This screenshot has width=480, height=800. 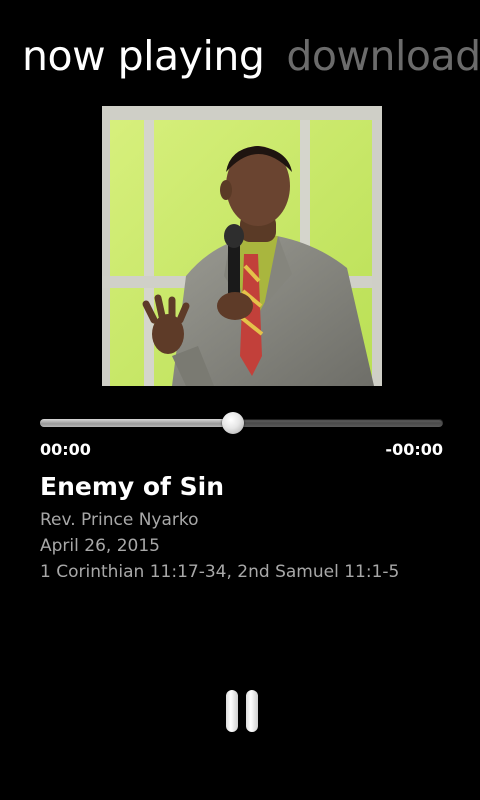 I want to click on track-speaker: Rev. Prince Nyarko, so click(x=119, y=520).